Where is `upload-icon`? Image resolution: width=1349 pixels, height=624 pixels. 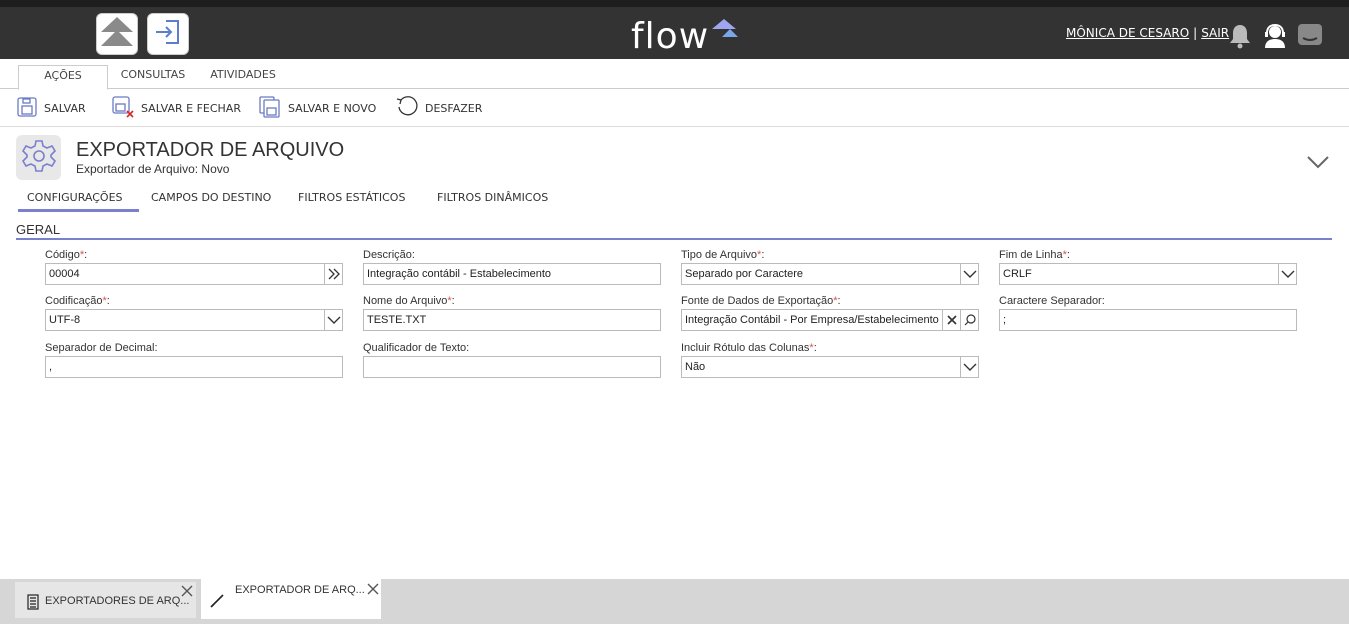 upload-icon is located at coordinates (117, 34).